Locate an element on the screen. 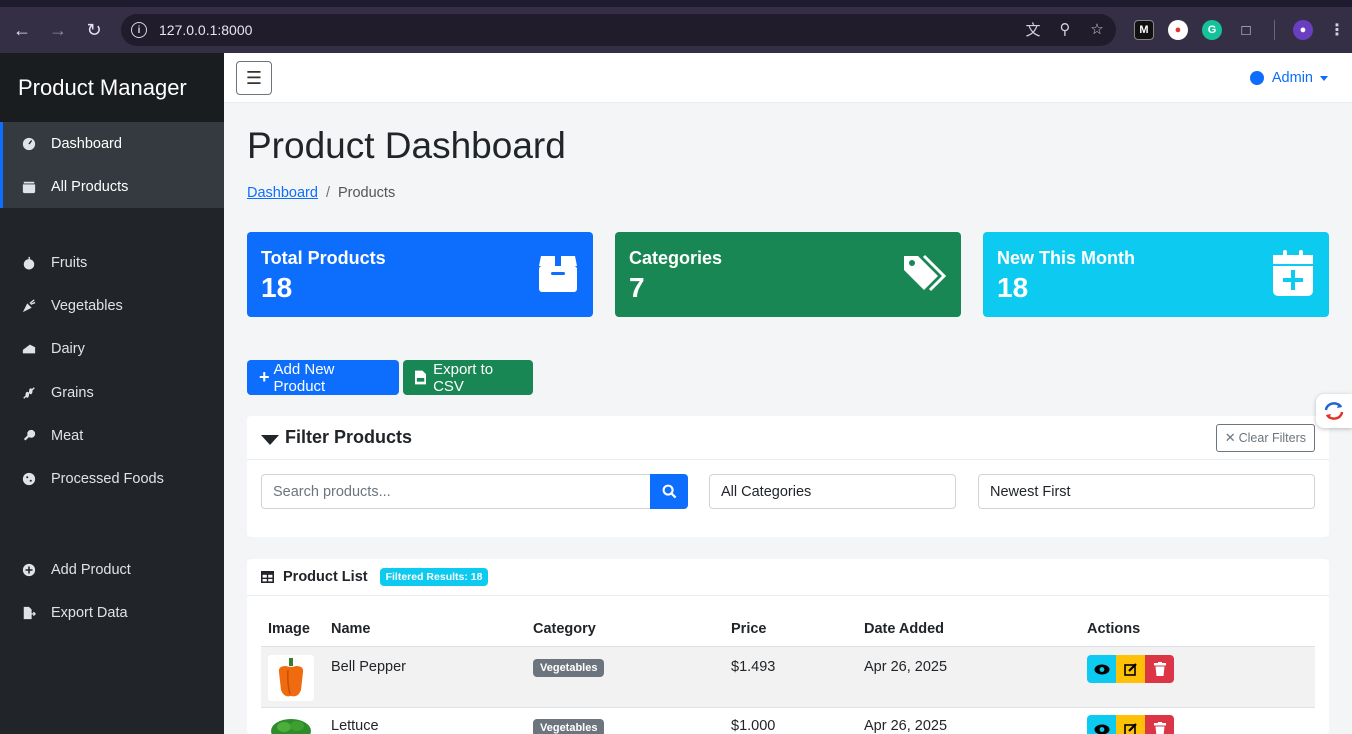  drumstick-icon is located at coordinates (29, 436).